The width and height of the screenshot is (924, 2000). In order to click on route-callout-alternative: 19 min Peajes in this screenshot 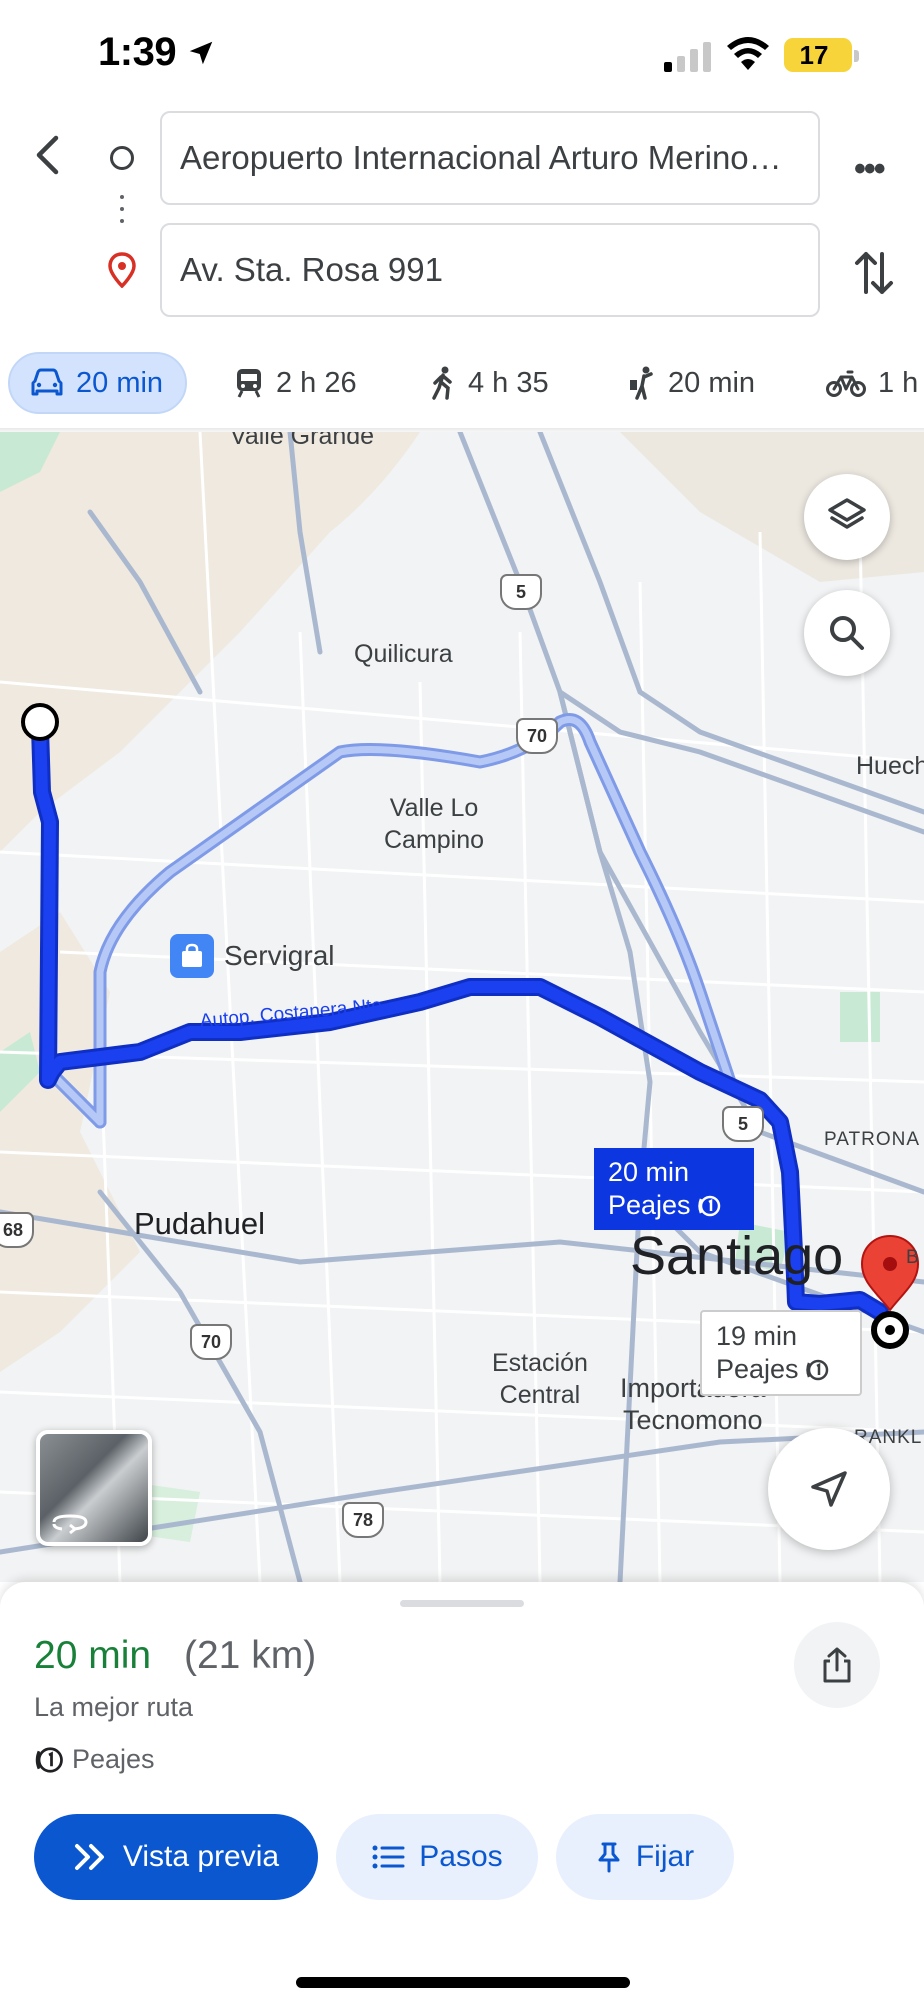, I will do `click(781, 1353)`.